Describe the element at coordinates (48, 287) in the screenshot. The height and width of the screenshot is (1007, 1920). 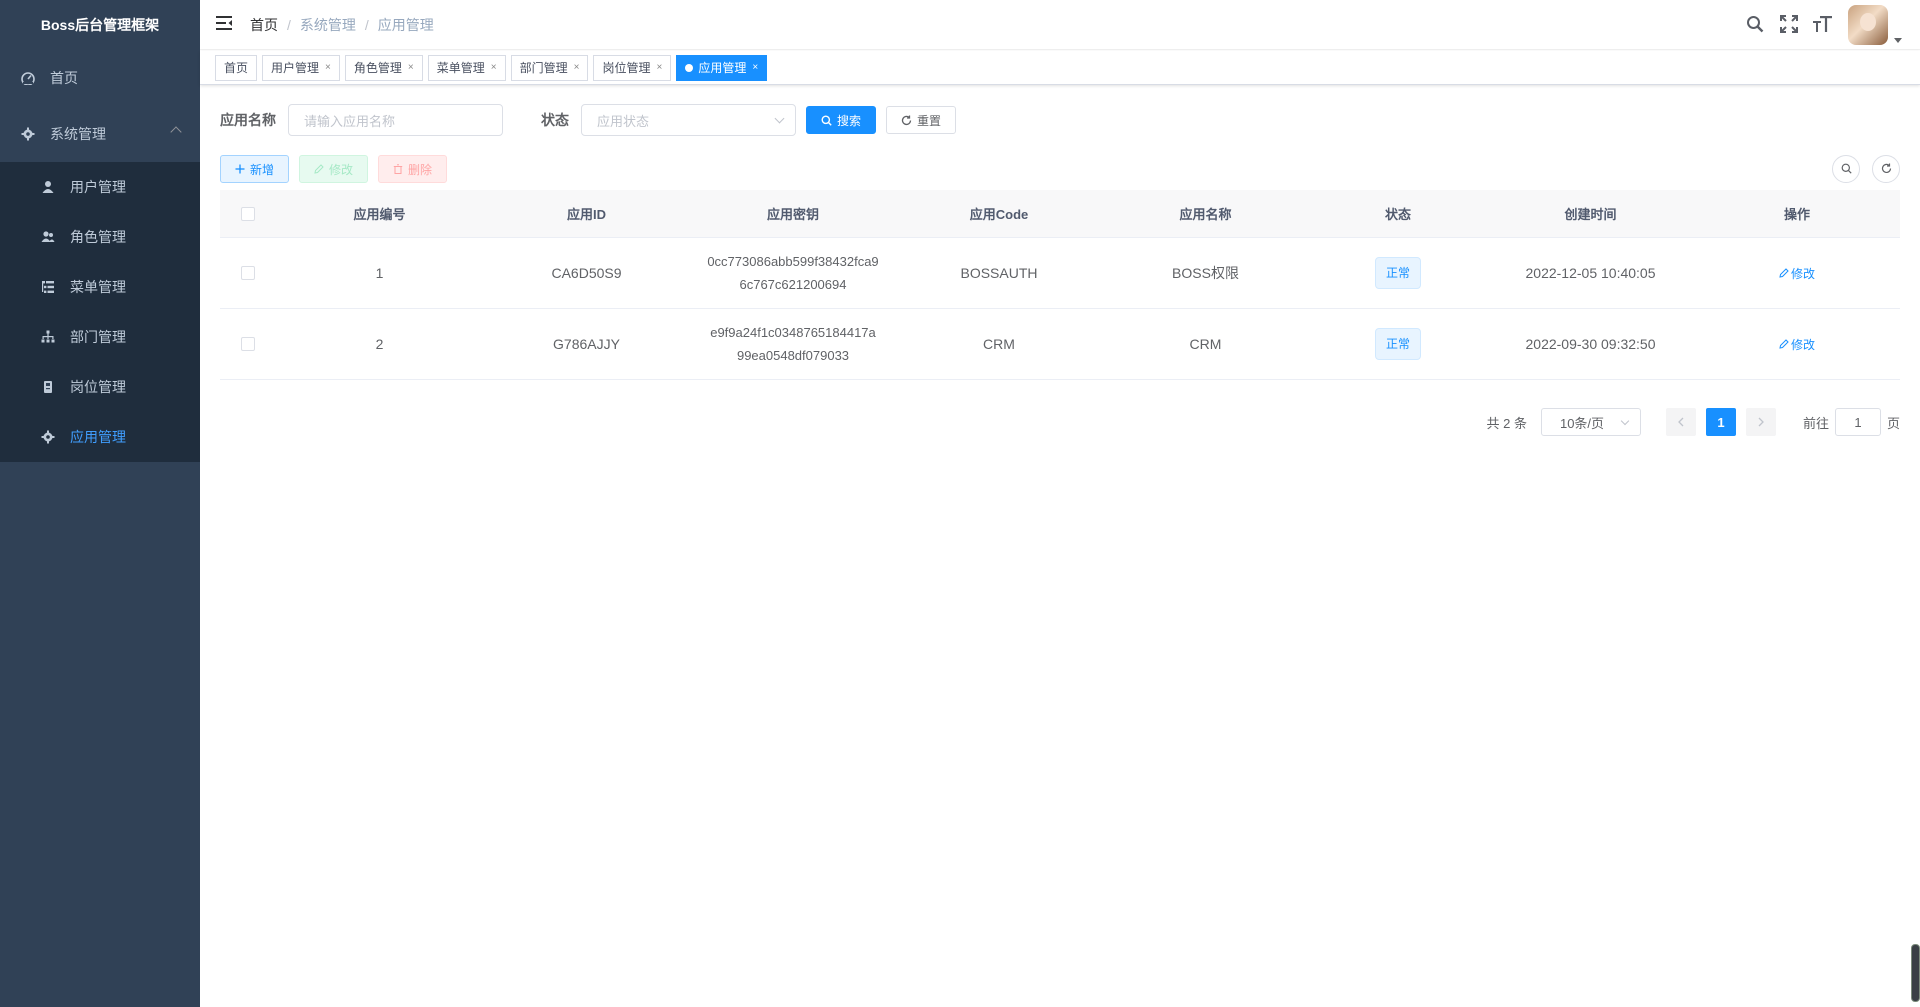
I see `tree-table-icon` at that location.